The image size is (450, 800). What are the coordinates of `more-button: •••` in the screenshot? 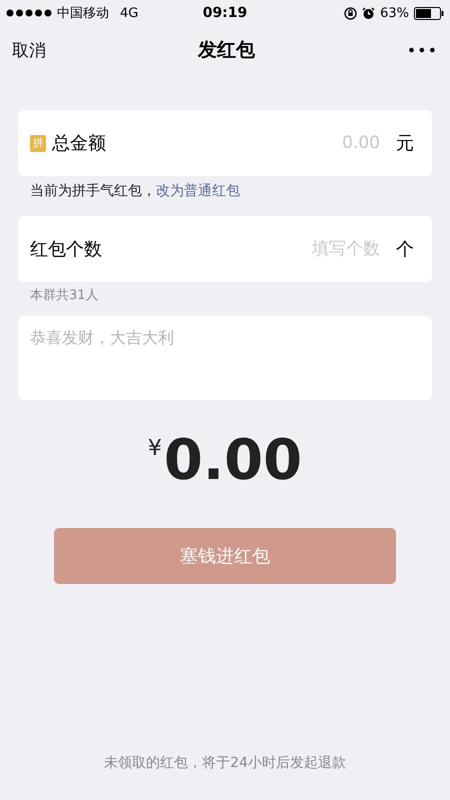 It's located at (422, 50).